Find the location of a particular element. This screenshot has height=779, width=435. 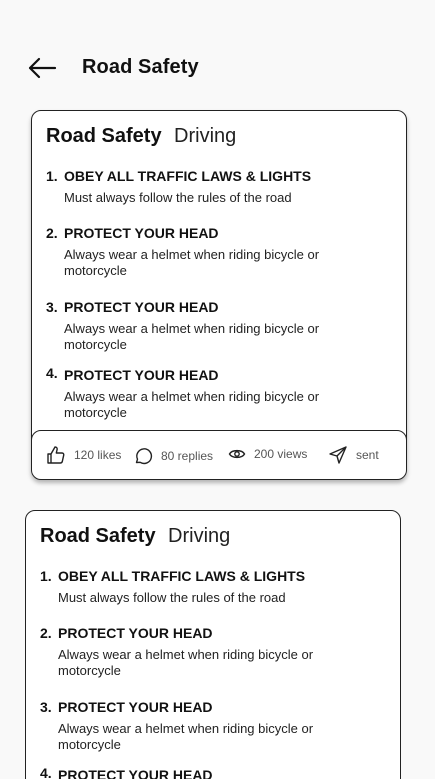

comment-icon is located at coordinates (144, 456).